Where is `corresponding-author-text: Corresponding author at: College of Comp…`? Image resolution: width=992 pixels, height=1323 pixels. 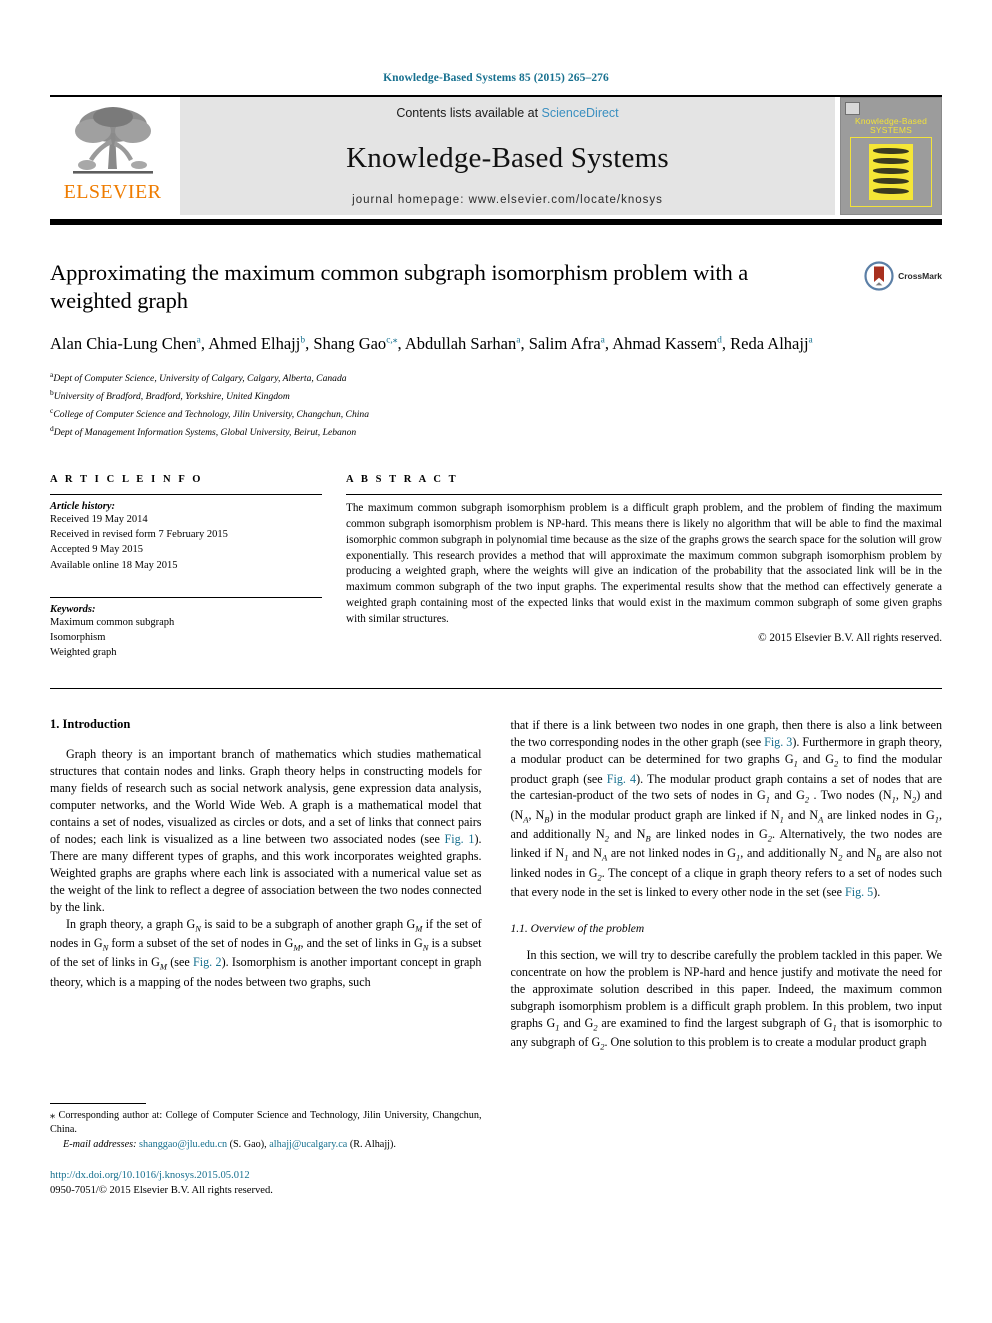
corresponding-author-text: Corresponding author at: College of Comp… is located at coordinates (266, 1122).